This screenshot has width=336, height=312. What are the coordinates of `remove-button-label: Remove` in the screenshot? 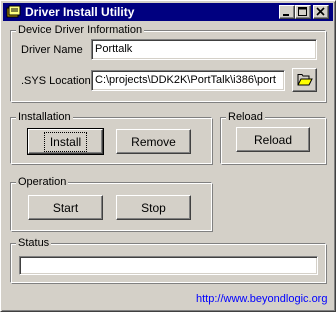 It's located at (153, 141).